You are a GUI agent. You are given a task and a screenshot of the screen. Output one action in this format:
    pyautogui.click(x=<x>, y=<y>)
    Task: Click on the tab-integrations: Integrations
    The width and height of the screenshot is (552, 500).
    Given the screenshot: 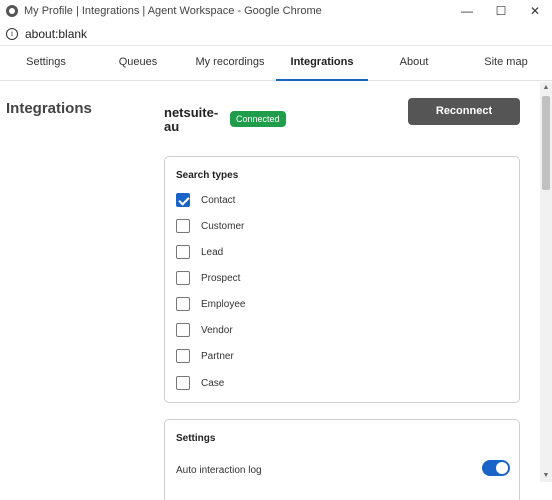 What is the action you would take?
    pyautogui.click(x=322, y=63)
    